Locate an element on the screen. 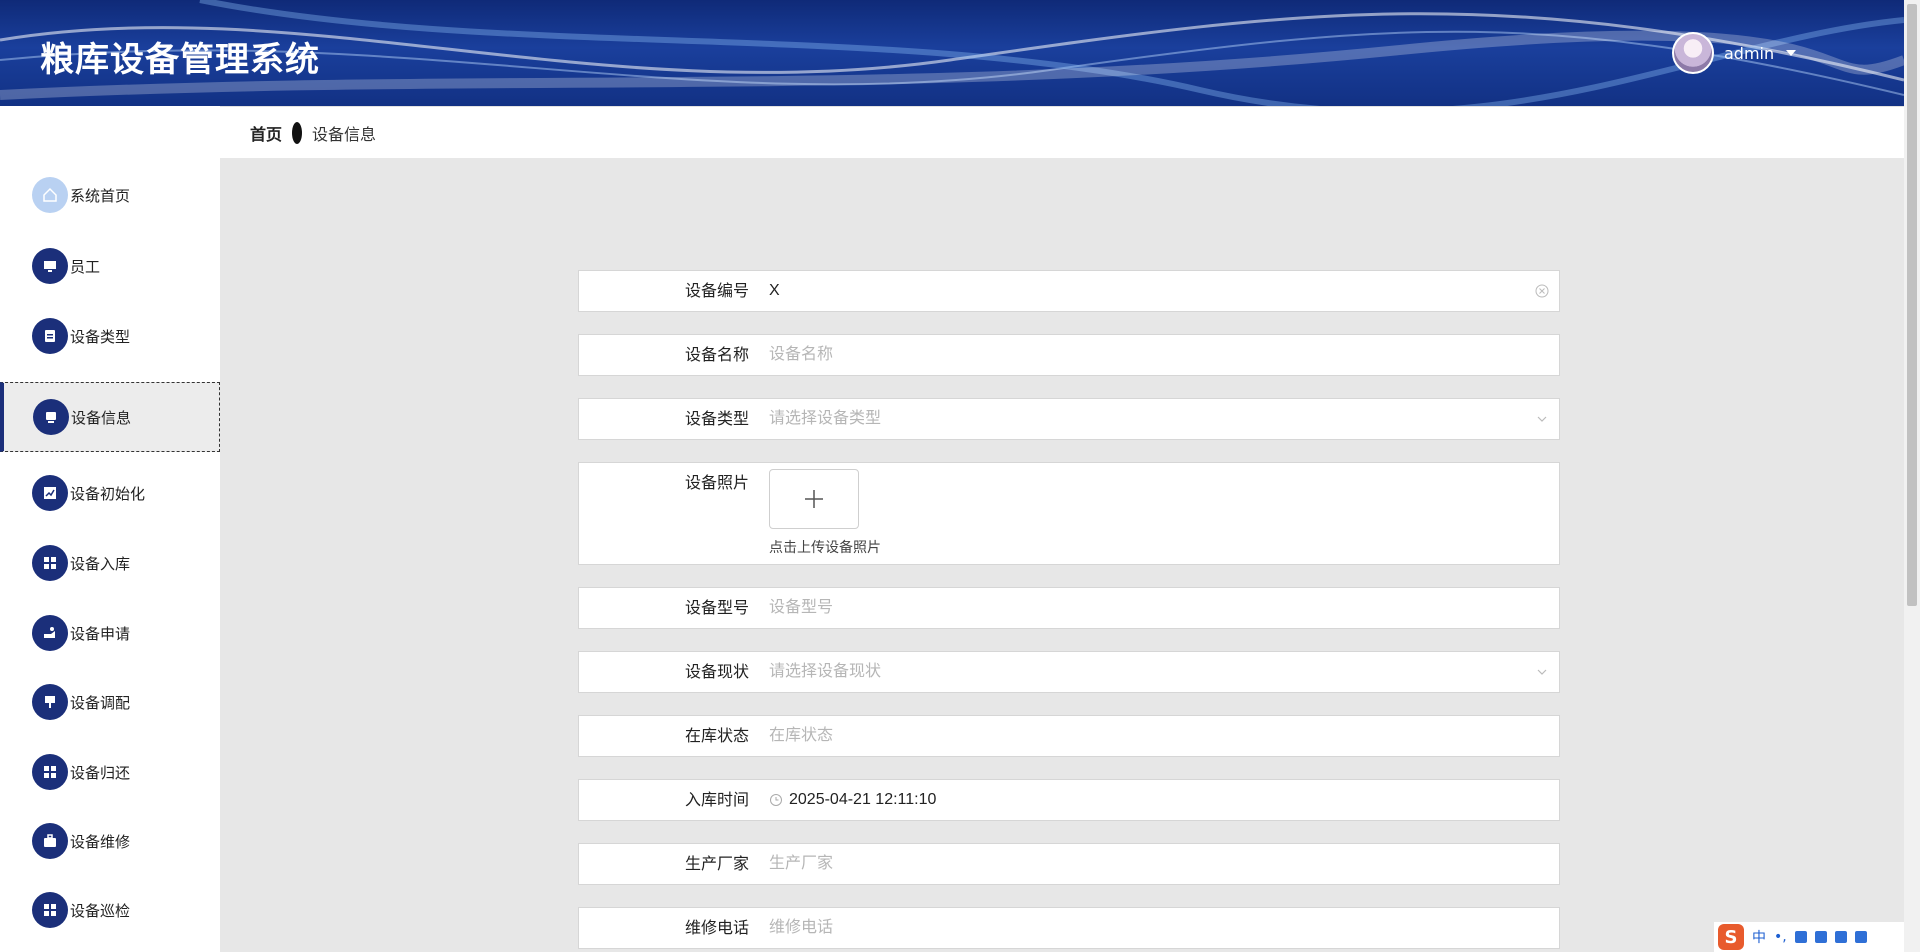 This screenshot has width=1920, height=952. manufacturer-input is located at coordinates (1149, 864).